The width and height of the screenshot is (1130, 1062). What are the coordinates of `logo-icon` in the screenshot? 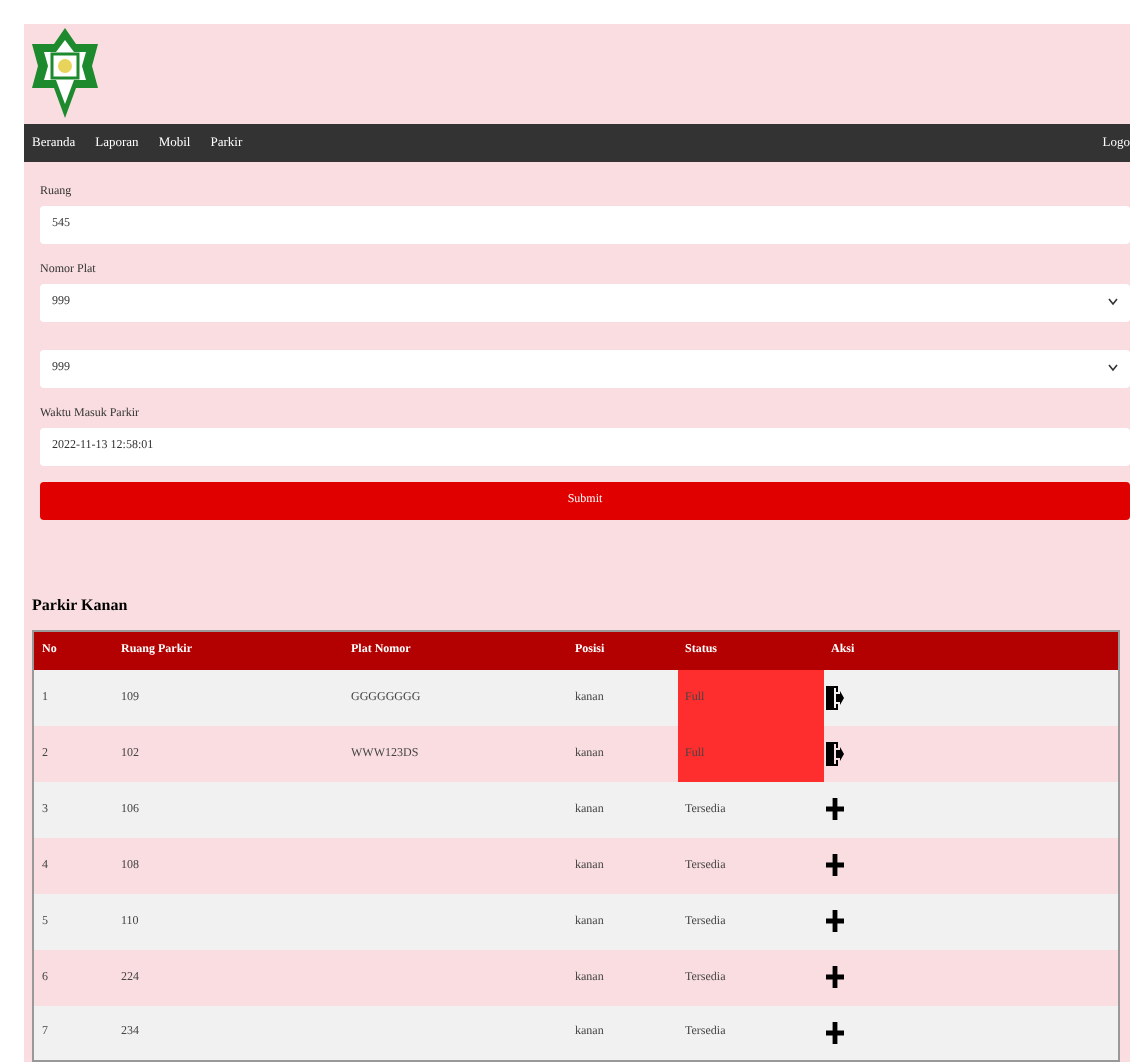 It's located at (65, 73).